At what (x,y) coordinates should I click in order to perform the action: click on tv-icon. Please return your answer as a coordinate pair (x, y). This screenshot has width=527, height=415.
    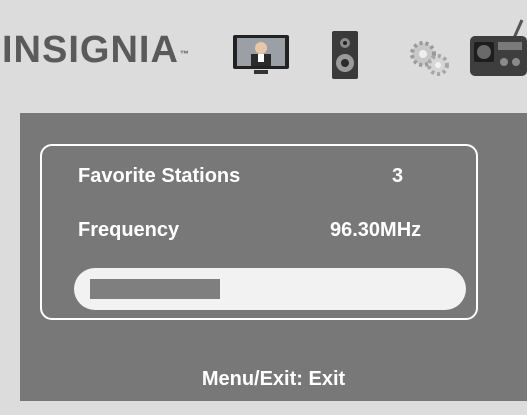
    Looking at the image, I should click on (261, 55).